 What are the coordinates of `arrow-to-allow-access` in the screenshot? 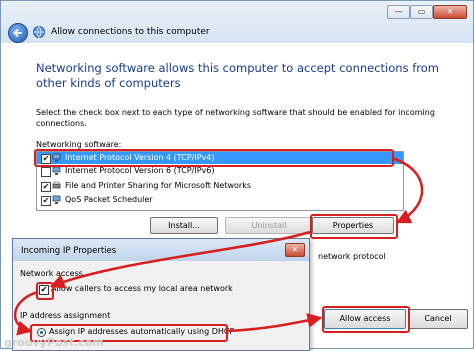 It's located at (274, 323).